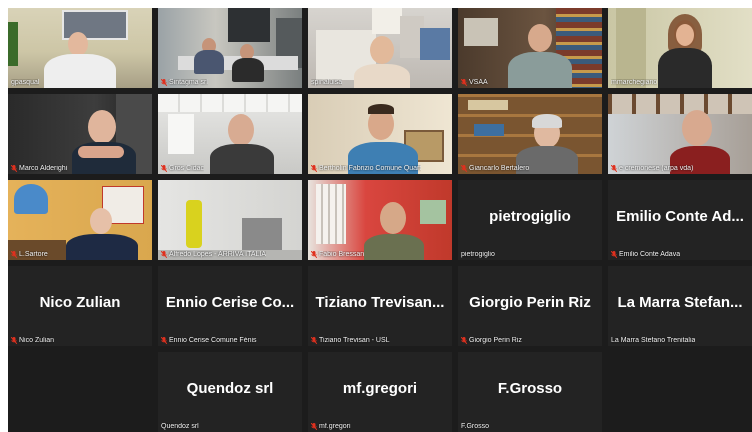 The width and height of the screenshot is (752, 432). What do you see at coordinates (29, 254) in the screenshot?
I see `participant-name: L.Sartore` at bounding box center [29, 254].